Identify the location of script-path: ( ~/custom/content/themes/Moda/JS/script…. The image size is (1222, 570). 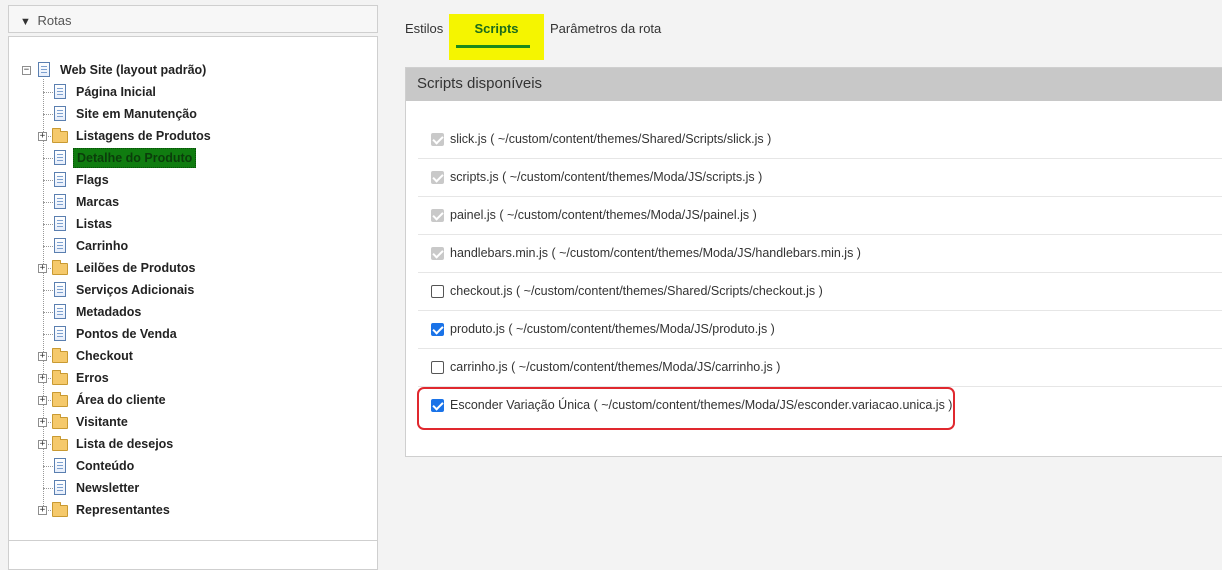
(632, 177).